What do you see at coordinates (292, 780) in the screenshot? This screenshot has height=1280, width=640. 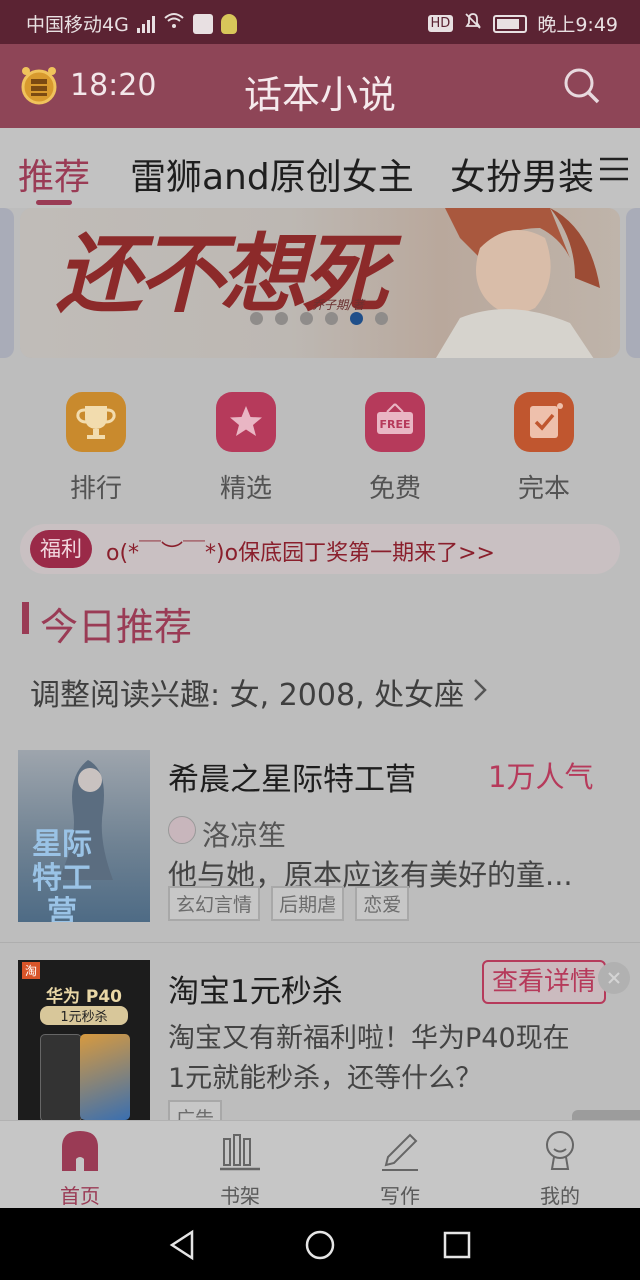 I see `book-title: 希晨之星际特工营` at bounding box center [292, 780].